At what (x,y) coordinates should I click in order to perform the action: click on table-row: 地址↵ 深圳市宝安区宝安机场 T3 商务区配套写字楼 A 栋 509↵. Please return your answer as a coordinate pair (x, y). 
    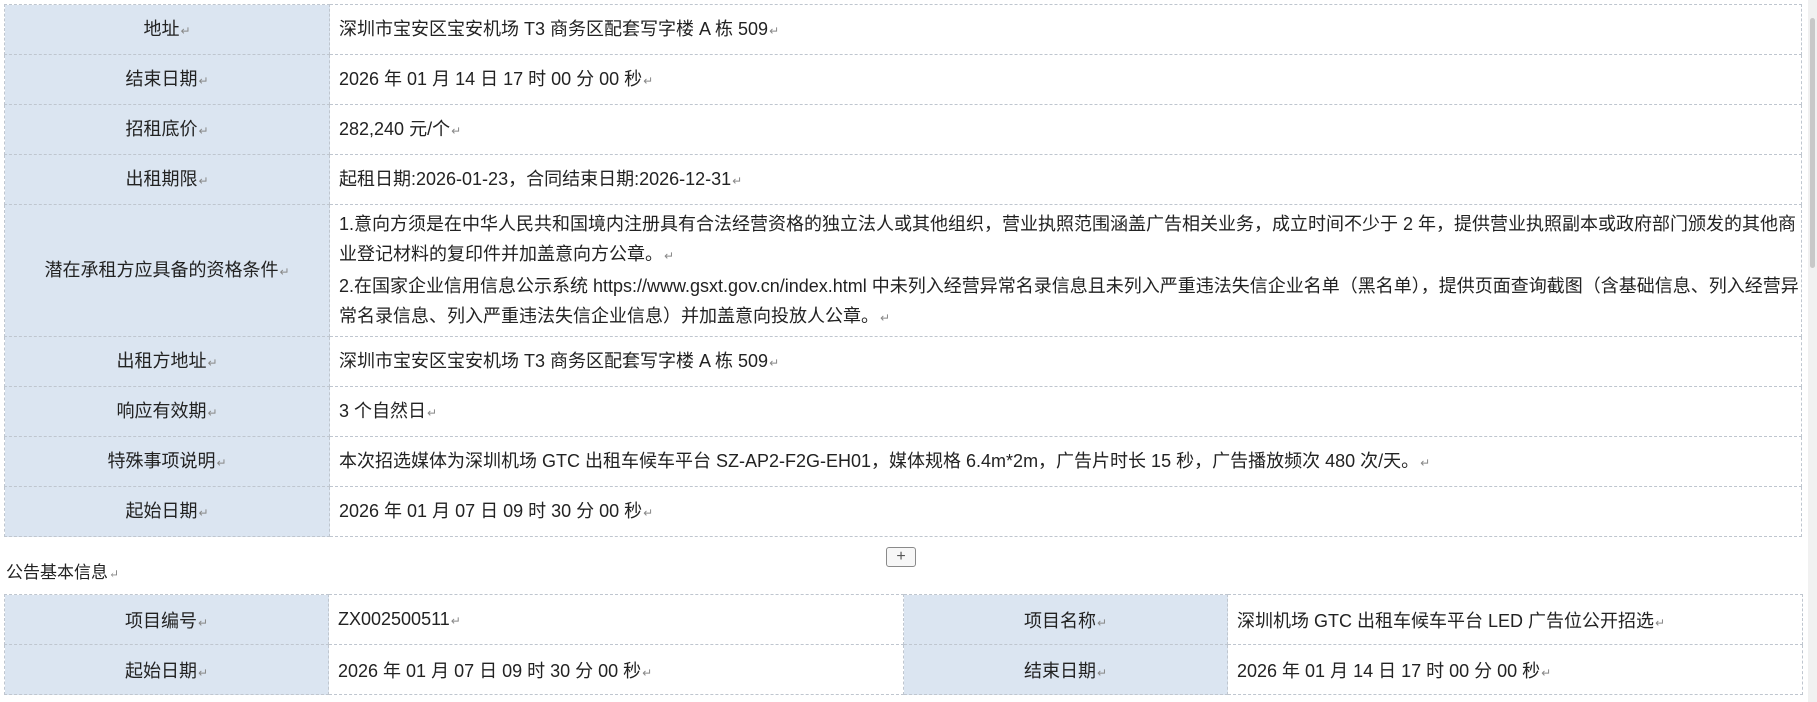
    Looking at the image, I should click on (903, 29).